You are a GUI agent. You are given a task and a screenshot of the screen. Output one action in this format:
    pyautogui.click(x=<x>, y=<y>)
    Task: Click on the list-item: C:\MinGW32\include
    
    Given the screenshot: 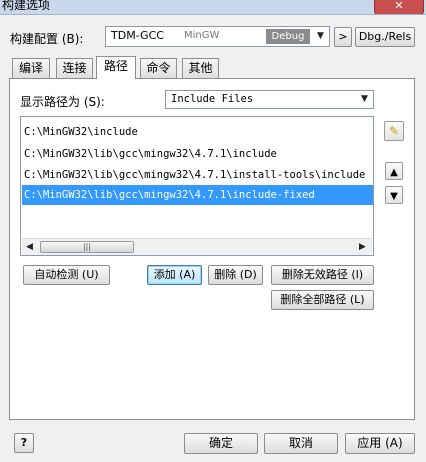 What is the action you would take?
    pyautogui.click(x=81, y=132)
    